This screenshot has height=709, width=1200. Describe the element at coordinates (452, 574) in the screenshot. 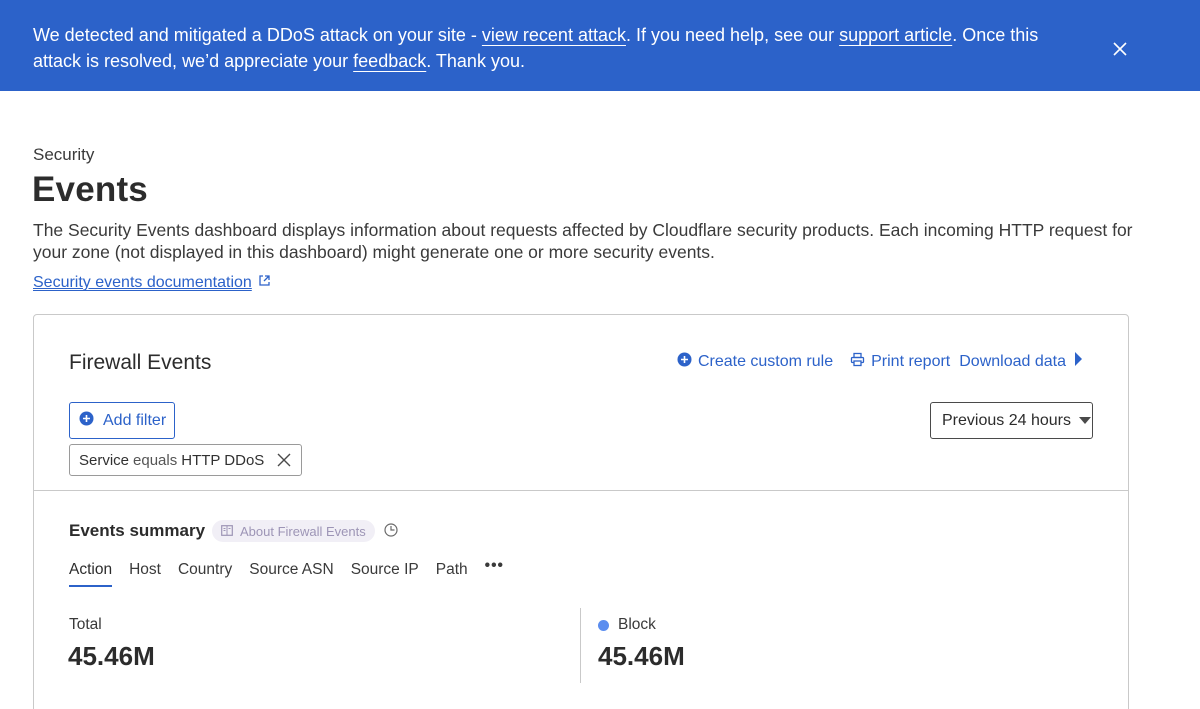

I see `tab-path: Path` at that location.